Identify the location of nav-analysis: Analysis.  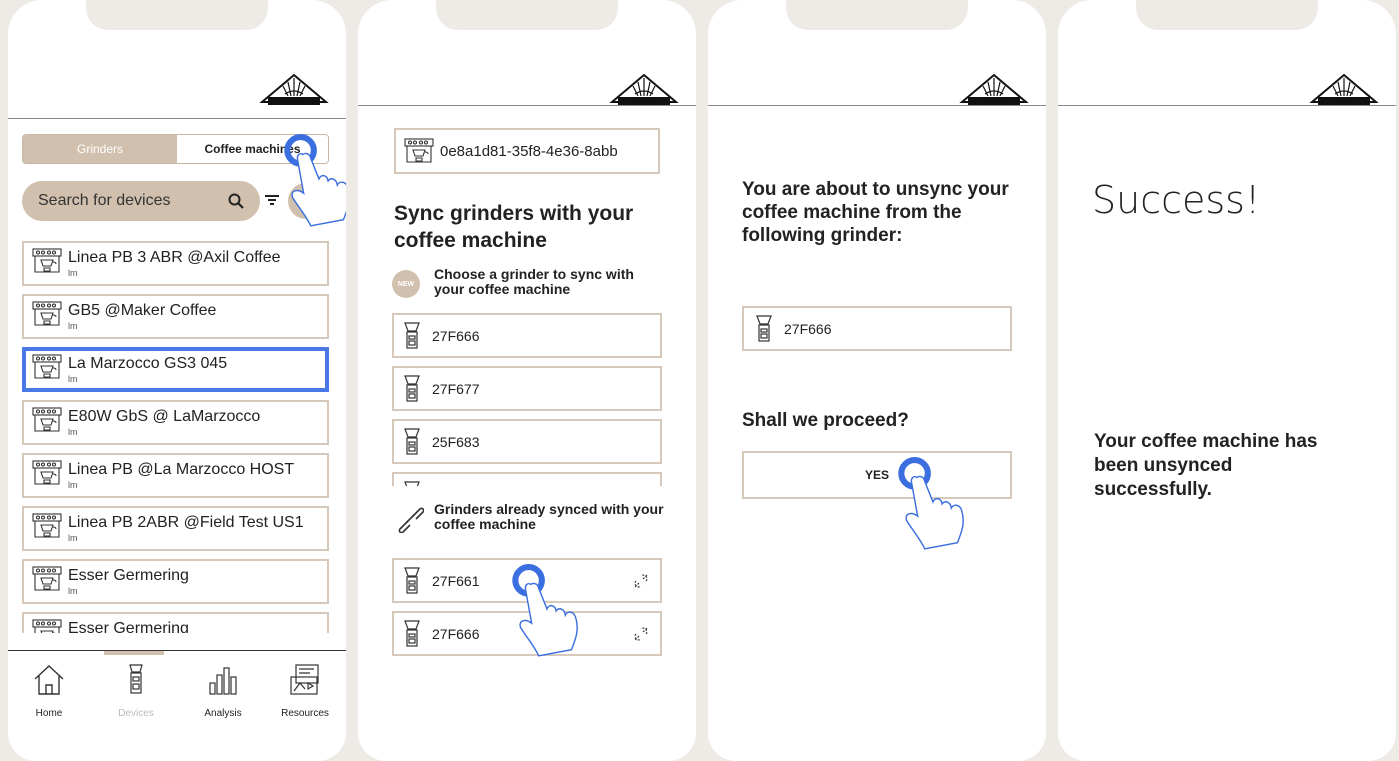
(223, 691).